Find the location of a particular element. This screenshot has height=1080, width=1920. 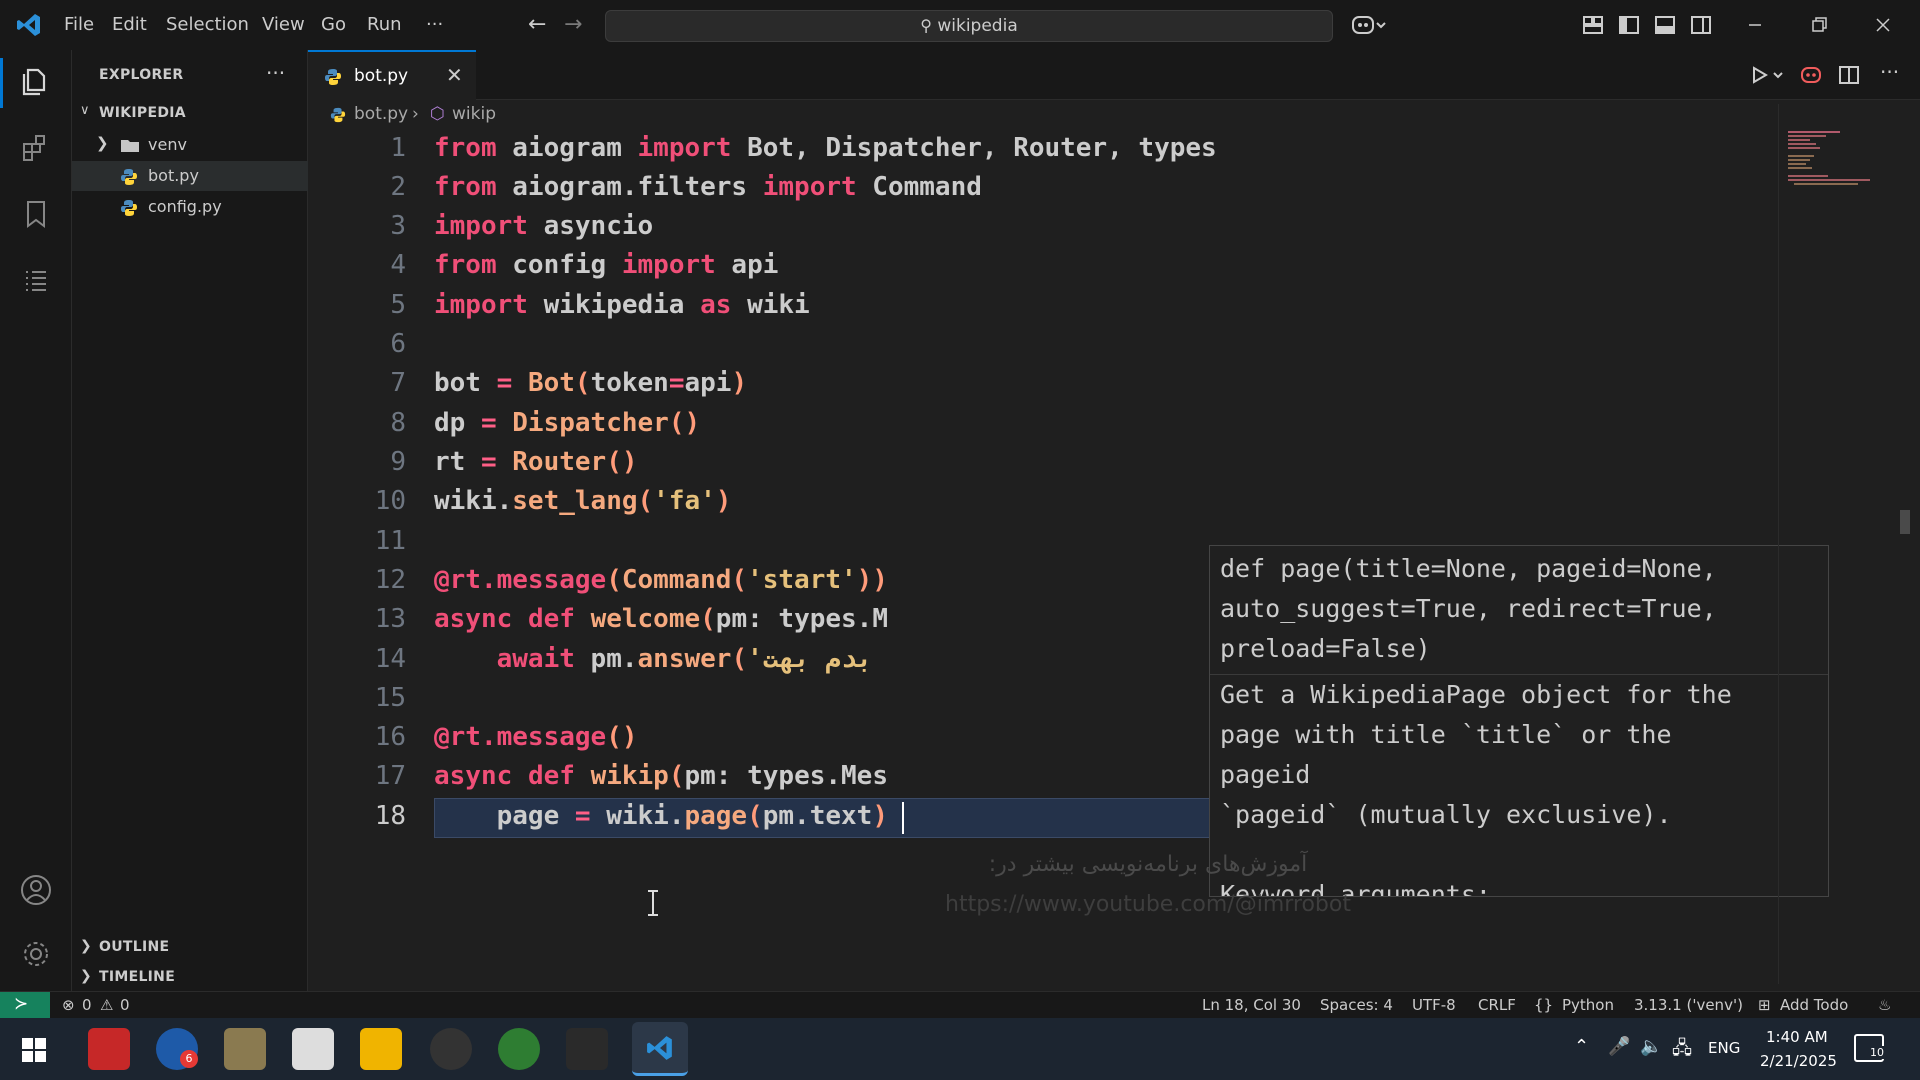

close-tab-icon: ✕ is located at coordinates (454, 75).